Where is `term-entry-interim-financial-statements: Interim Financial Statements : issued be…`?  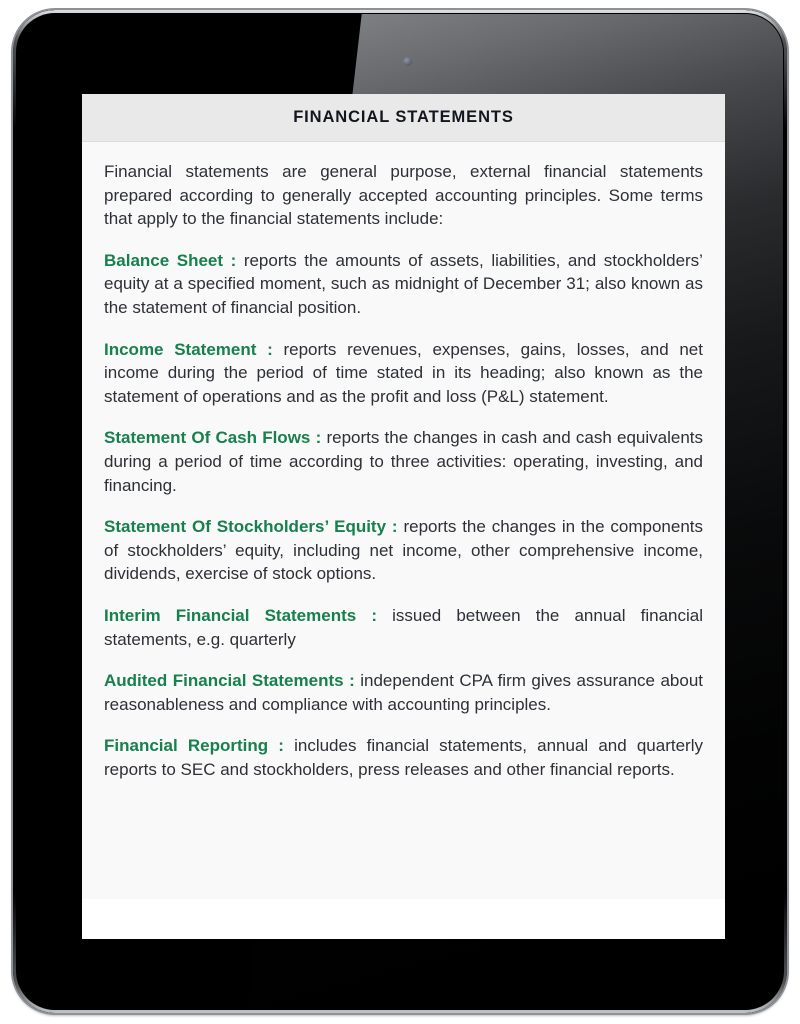
term-entry-interim-financial-statements: Interim Financial Statements : issued be… is located at coordinates (403, 627).